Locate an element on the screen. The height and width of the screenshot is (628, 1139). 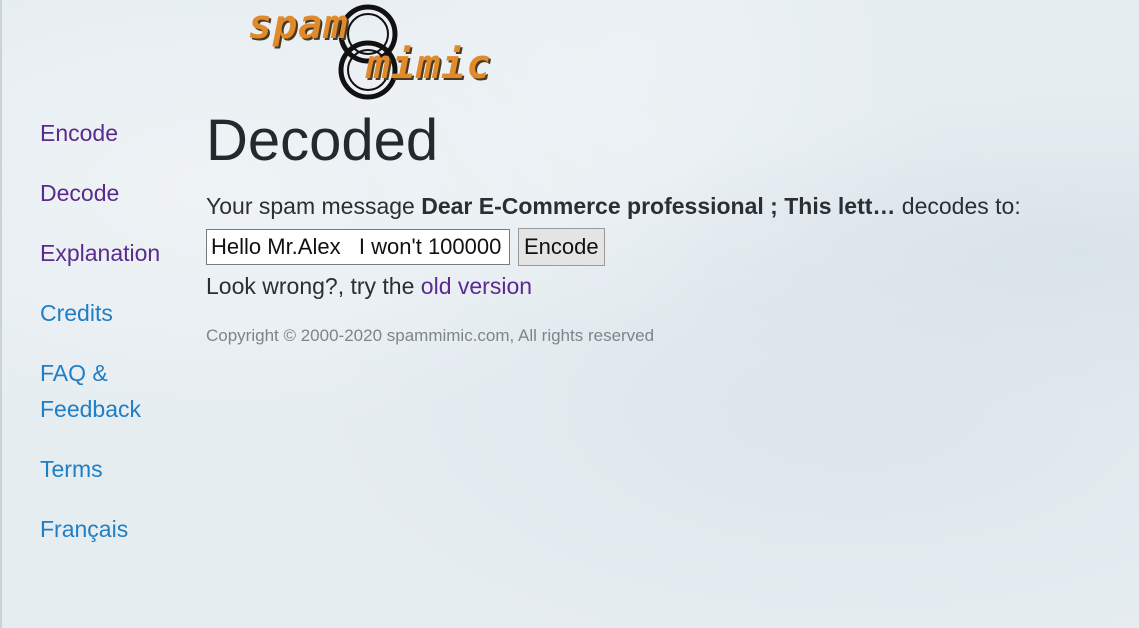
sidebar-item-terms: Terms is located at coordinates (115, 469).